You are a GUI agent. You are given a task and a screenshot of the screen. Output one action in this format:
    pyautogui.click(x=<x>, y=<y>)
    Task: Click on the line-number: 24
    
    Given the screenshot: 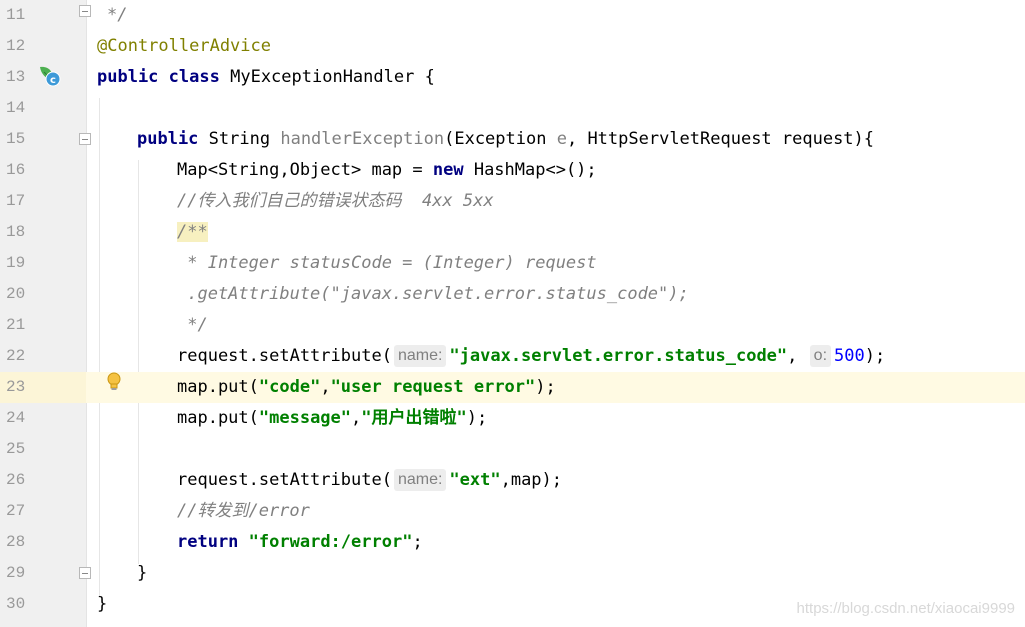 What is the action you would take?
    pyautogui.click(x=16, y=418)
    